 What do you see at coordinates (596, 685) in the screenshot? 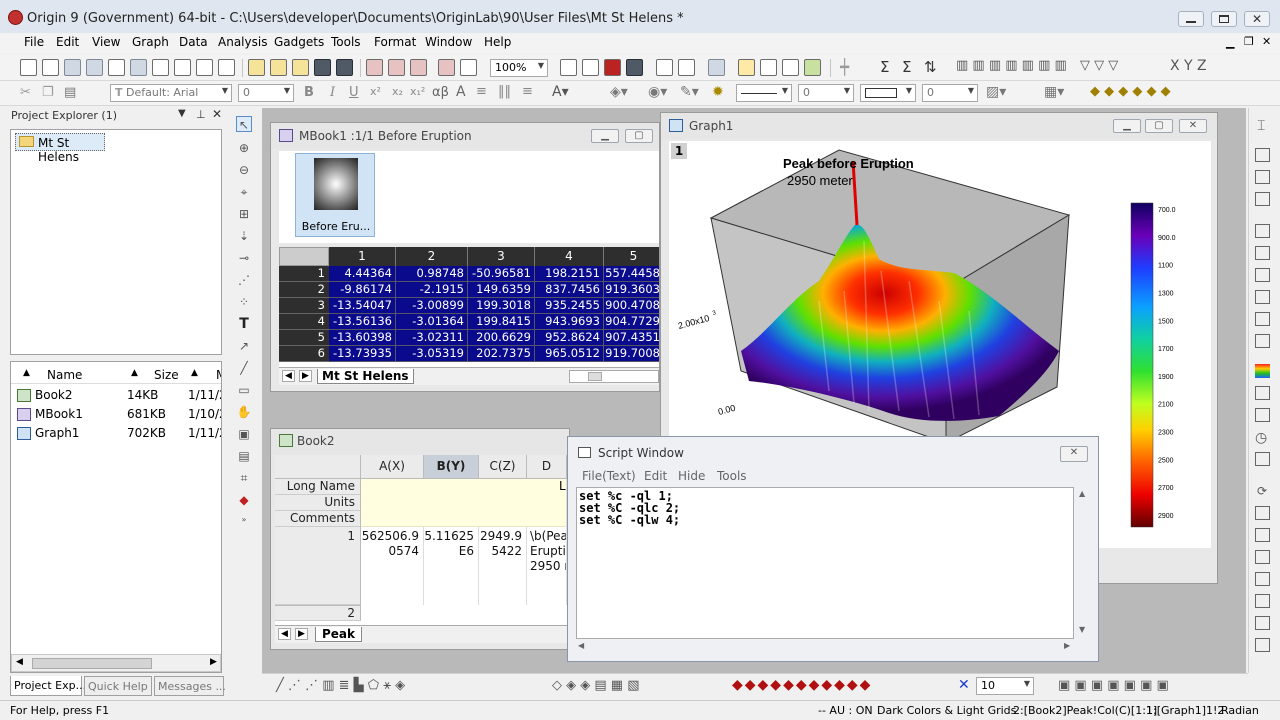
I see `3d-plot-icons: ◇ ◈ ◈ ▤ ▦ ▧` at bounding box center [596, 685].